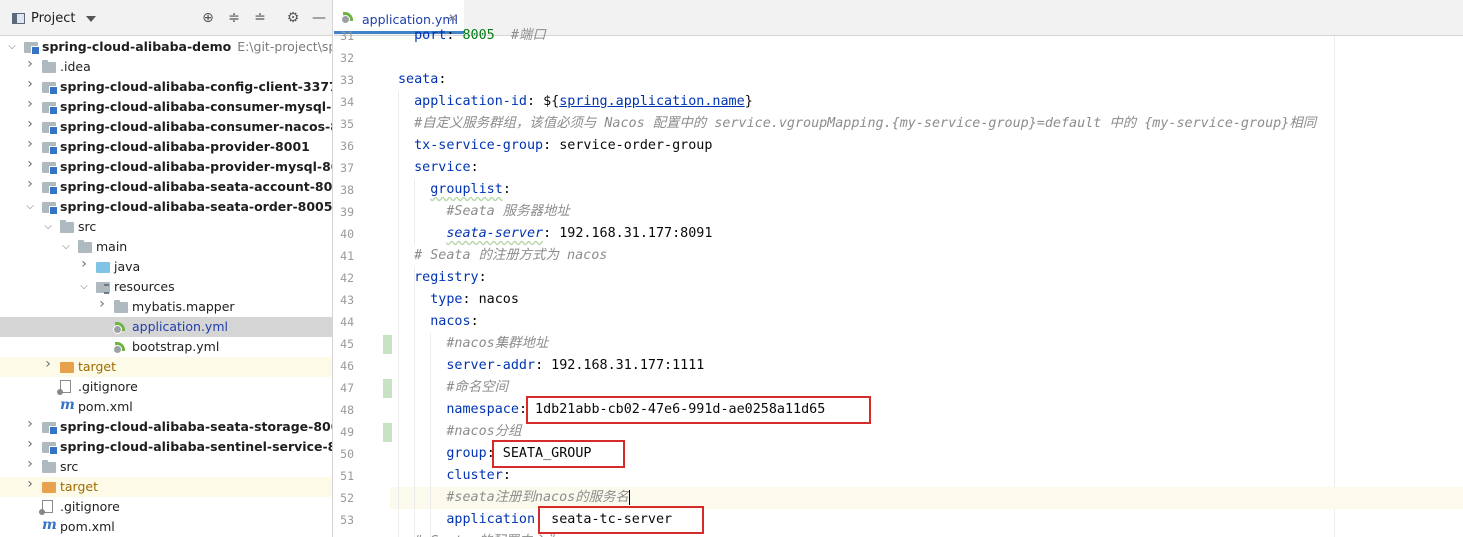 The width and height of the screenshot is (1463, 537). I want to click on view-selector-chevron-down-icon, so click(91, 19).